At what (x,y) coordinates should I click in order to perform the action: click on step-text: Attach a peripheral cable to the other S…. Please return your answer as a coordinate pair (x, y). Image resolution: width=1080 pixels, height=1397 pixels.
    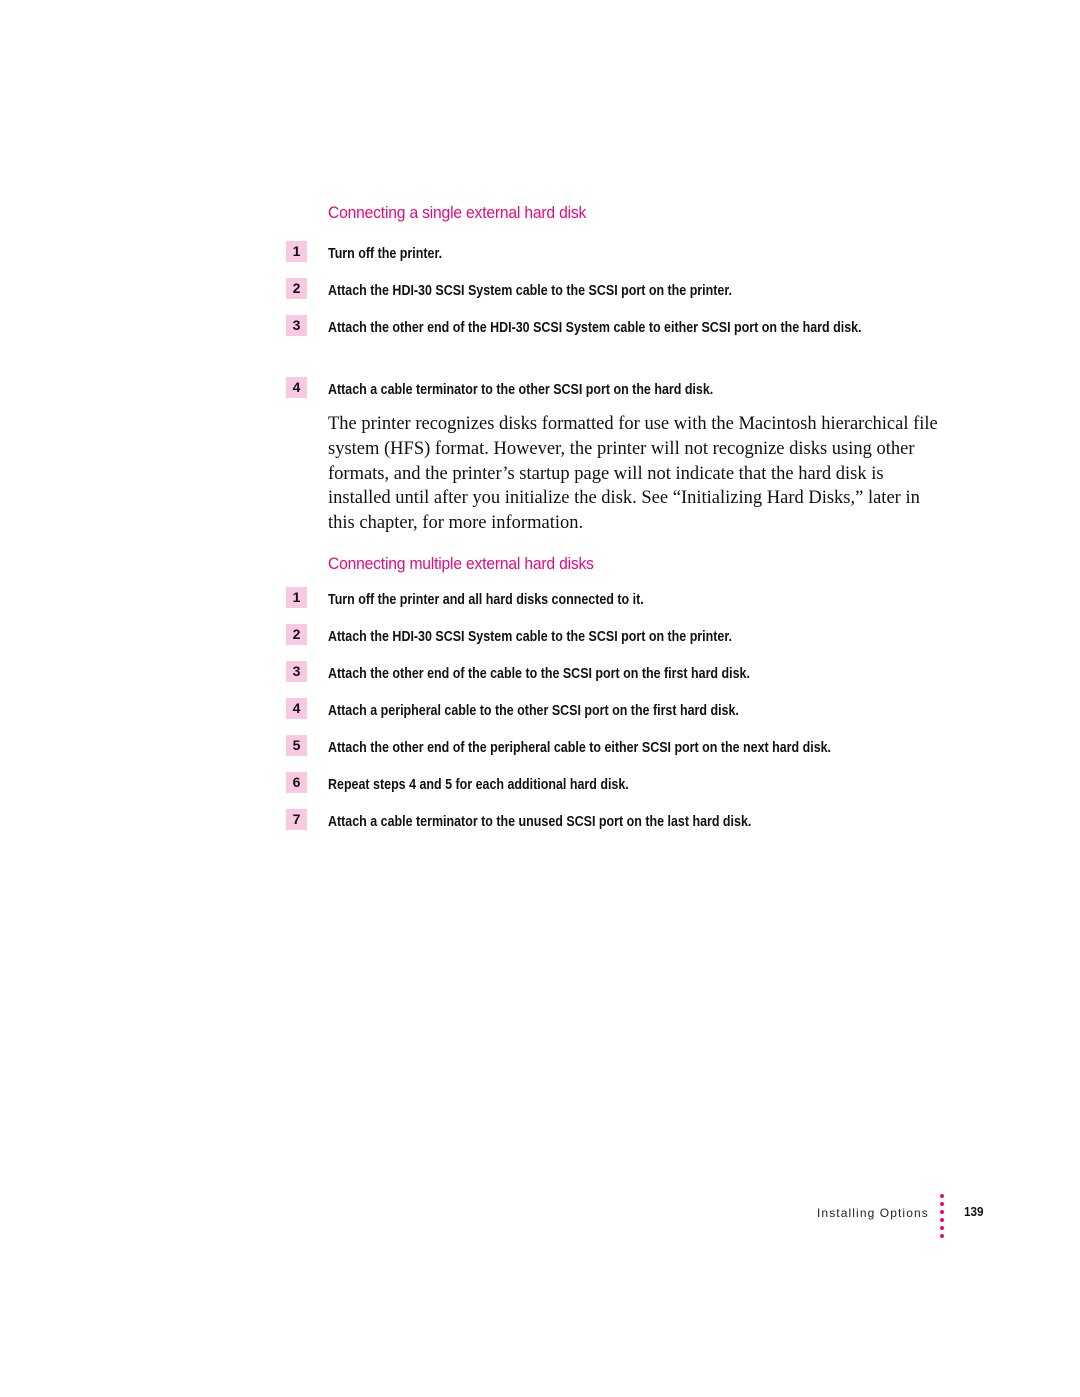
    Looking at the image, I should click on (533, 711).